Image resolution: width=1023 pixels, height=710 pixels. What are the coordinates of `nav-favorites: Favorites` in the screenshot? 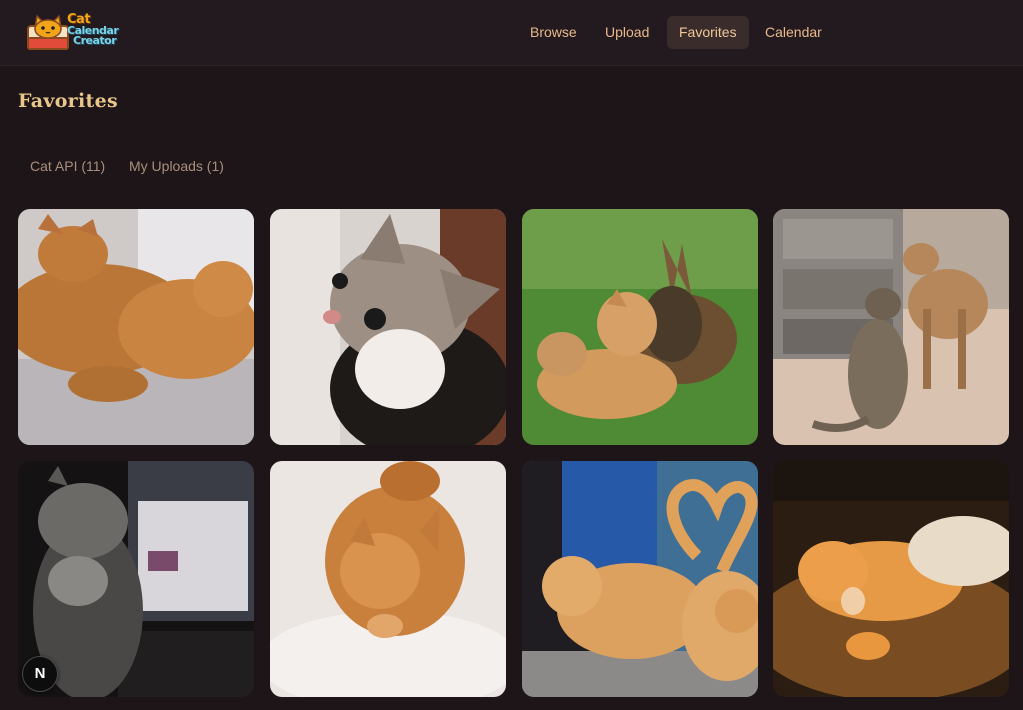 It's located at (708, 32).